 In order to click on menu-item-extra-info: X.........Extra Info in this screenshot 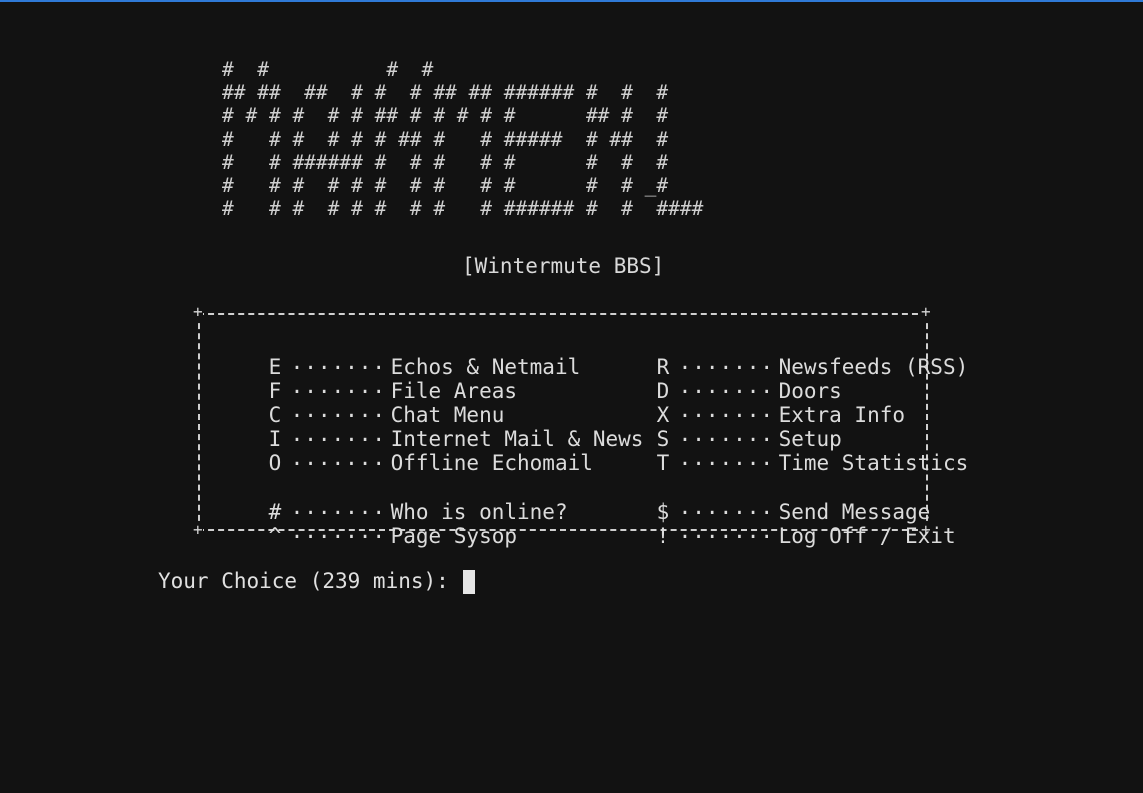, I will do `click(755, 400)`.